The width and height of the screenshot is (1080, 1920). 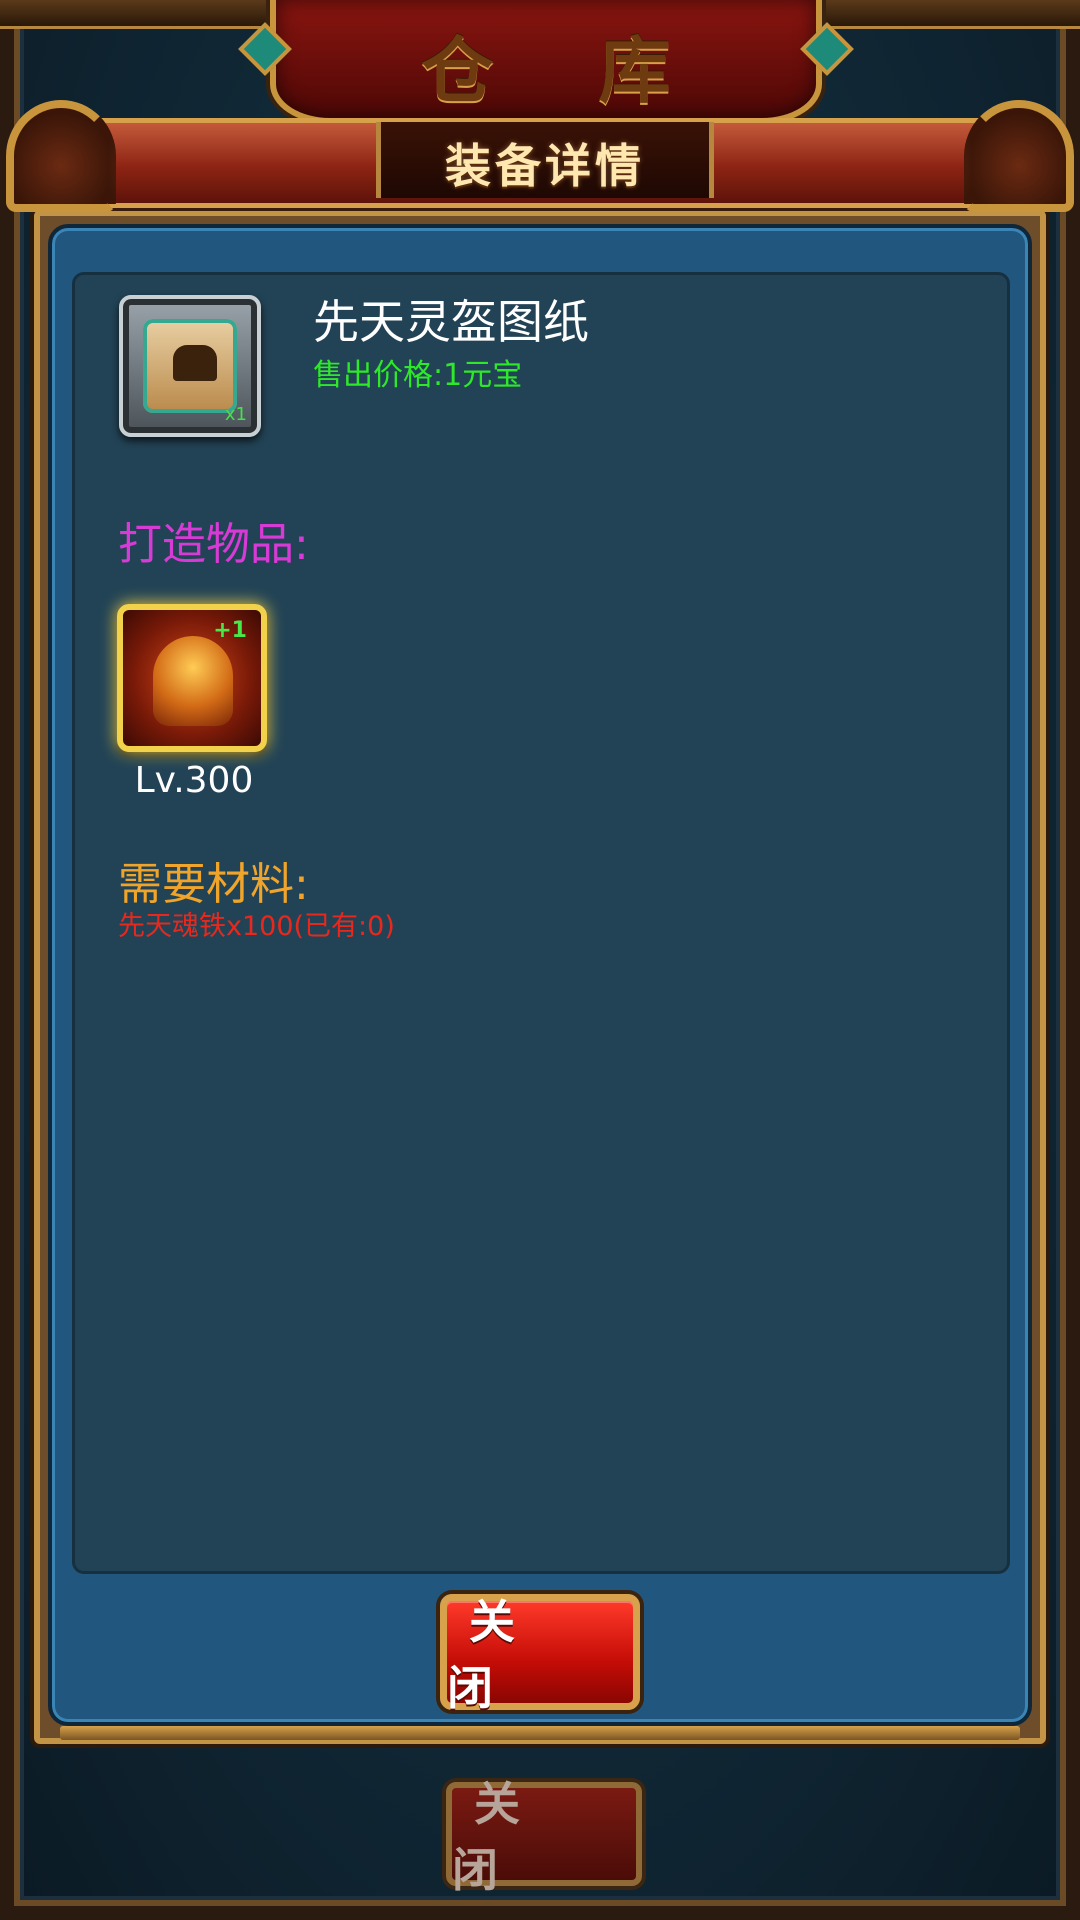 I want to click on dialog-title: 装备详情, so click(x=545, y=166).